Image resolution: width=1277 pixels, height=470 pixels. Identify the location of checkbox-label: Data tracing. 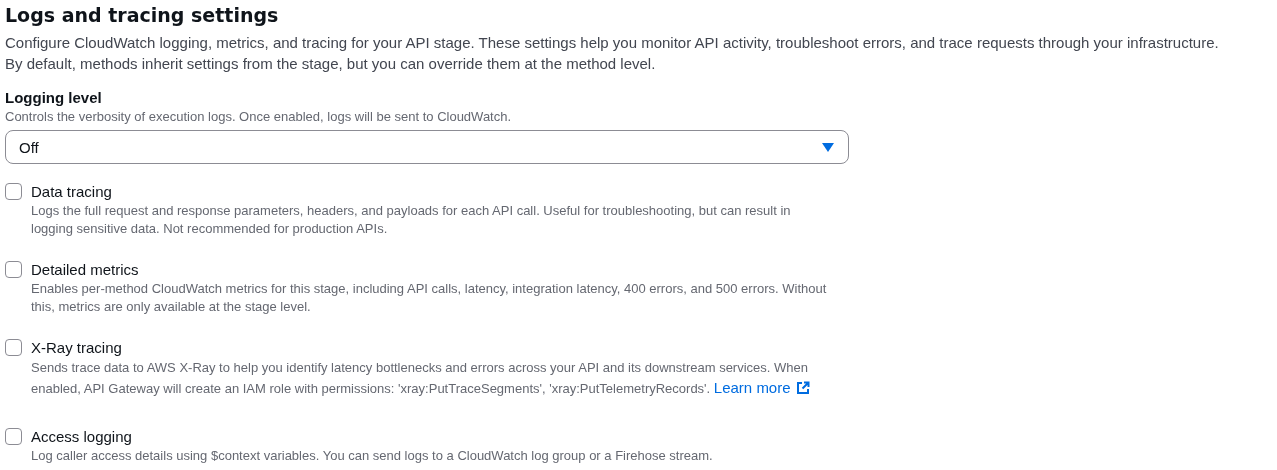
(72, 192).